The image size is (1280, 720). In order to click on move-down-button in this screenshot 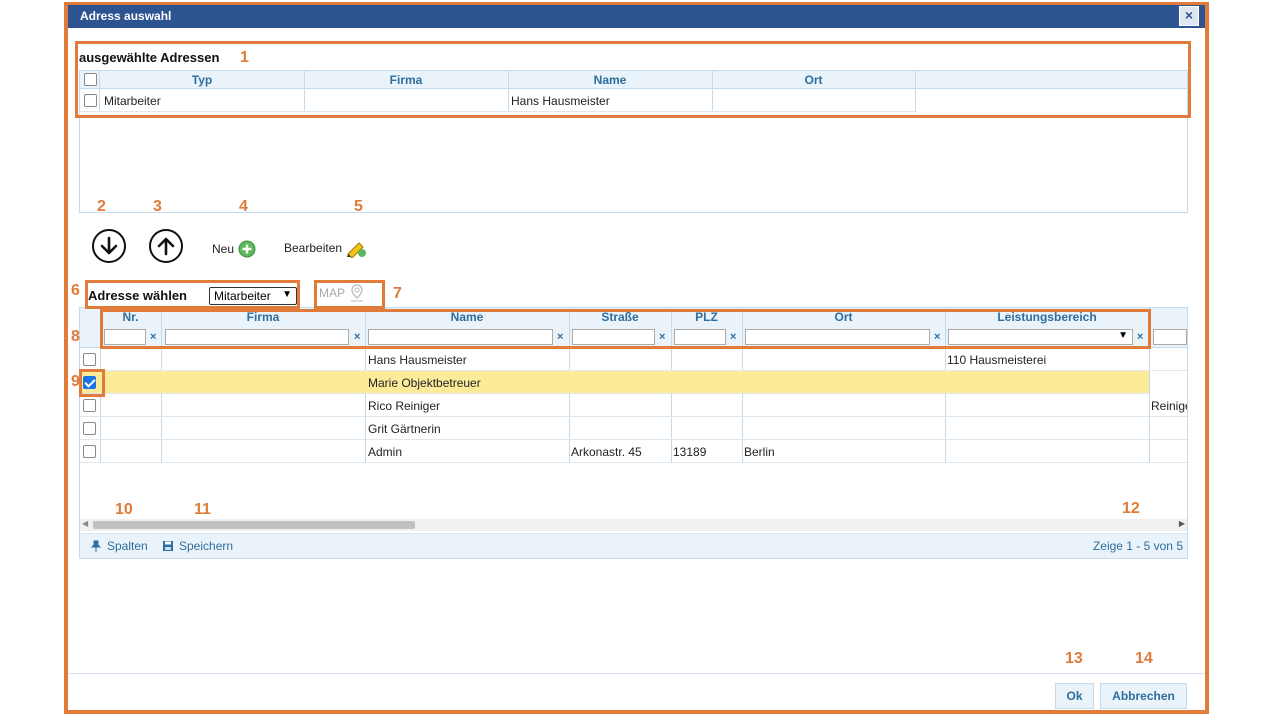, I will do `click(109, 246)`.